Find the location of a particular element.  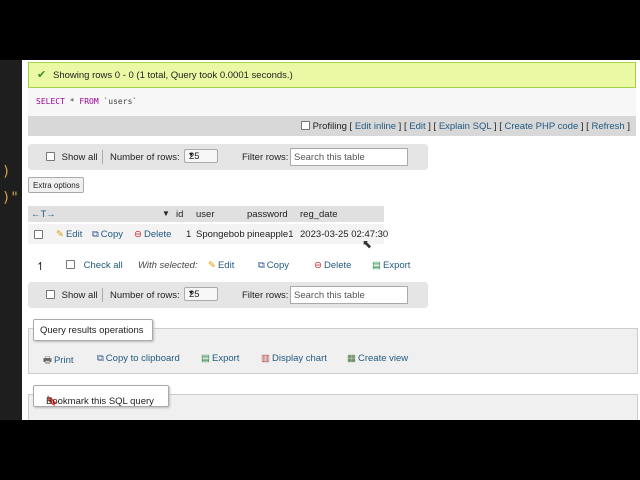

sql-table: `users` is located at coordinates (120, 101).